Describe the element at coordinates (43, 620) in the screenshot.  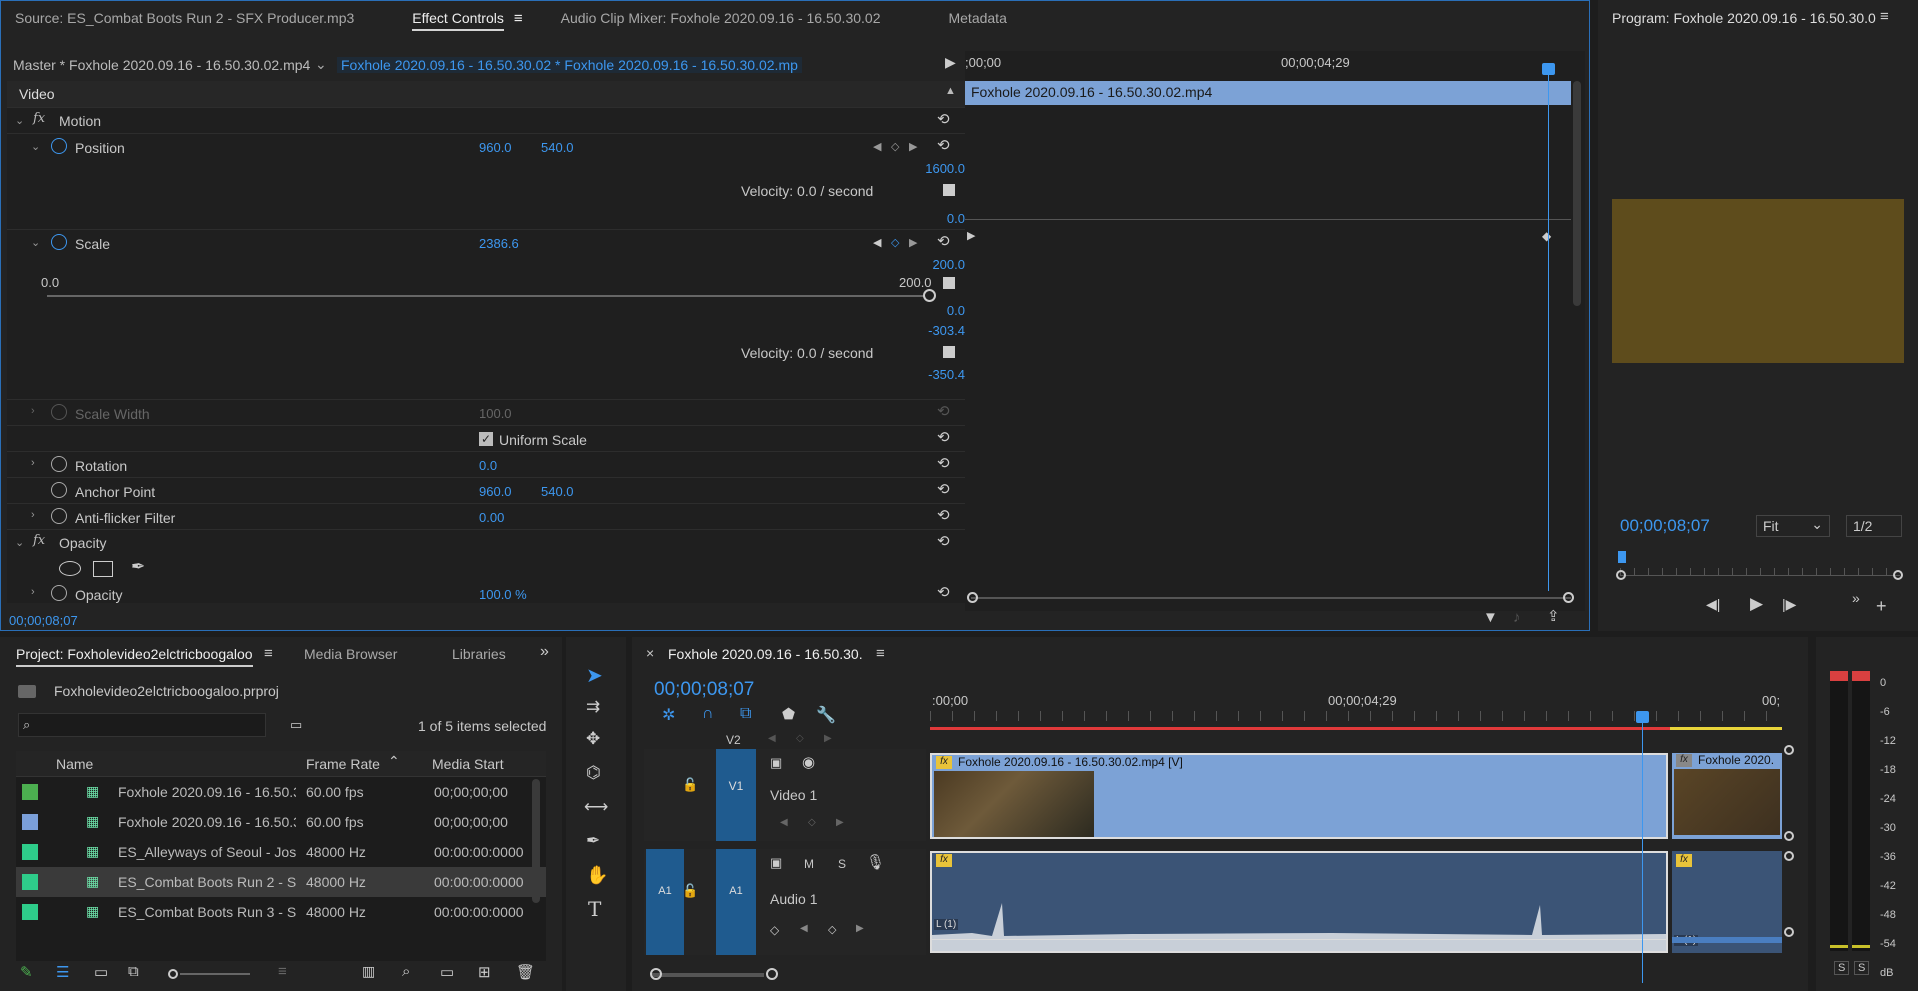
I see `ec-timecode: 00;00;08;07` at that location.